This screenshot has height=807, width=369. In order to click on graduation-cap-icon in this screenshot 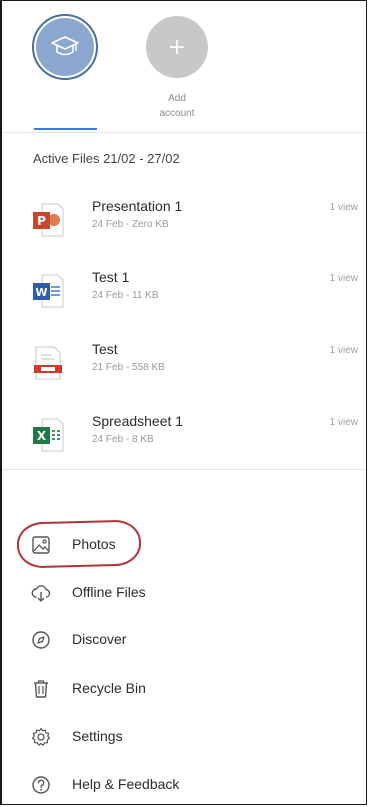, I will do `click(65, 46)`.